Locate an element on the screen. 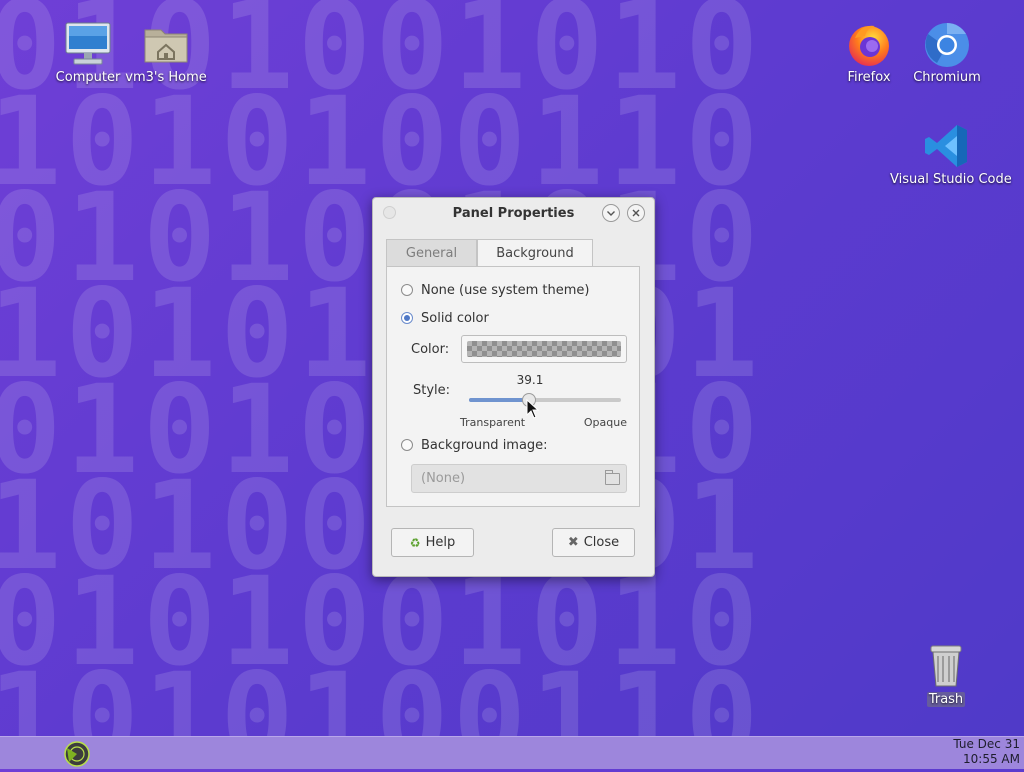 This screenshot has height=772, width=1024. dialog-titlebar: Panel Properties is located at coordinates (513, 213).